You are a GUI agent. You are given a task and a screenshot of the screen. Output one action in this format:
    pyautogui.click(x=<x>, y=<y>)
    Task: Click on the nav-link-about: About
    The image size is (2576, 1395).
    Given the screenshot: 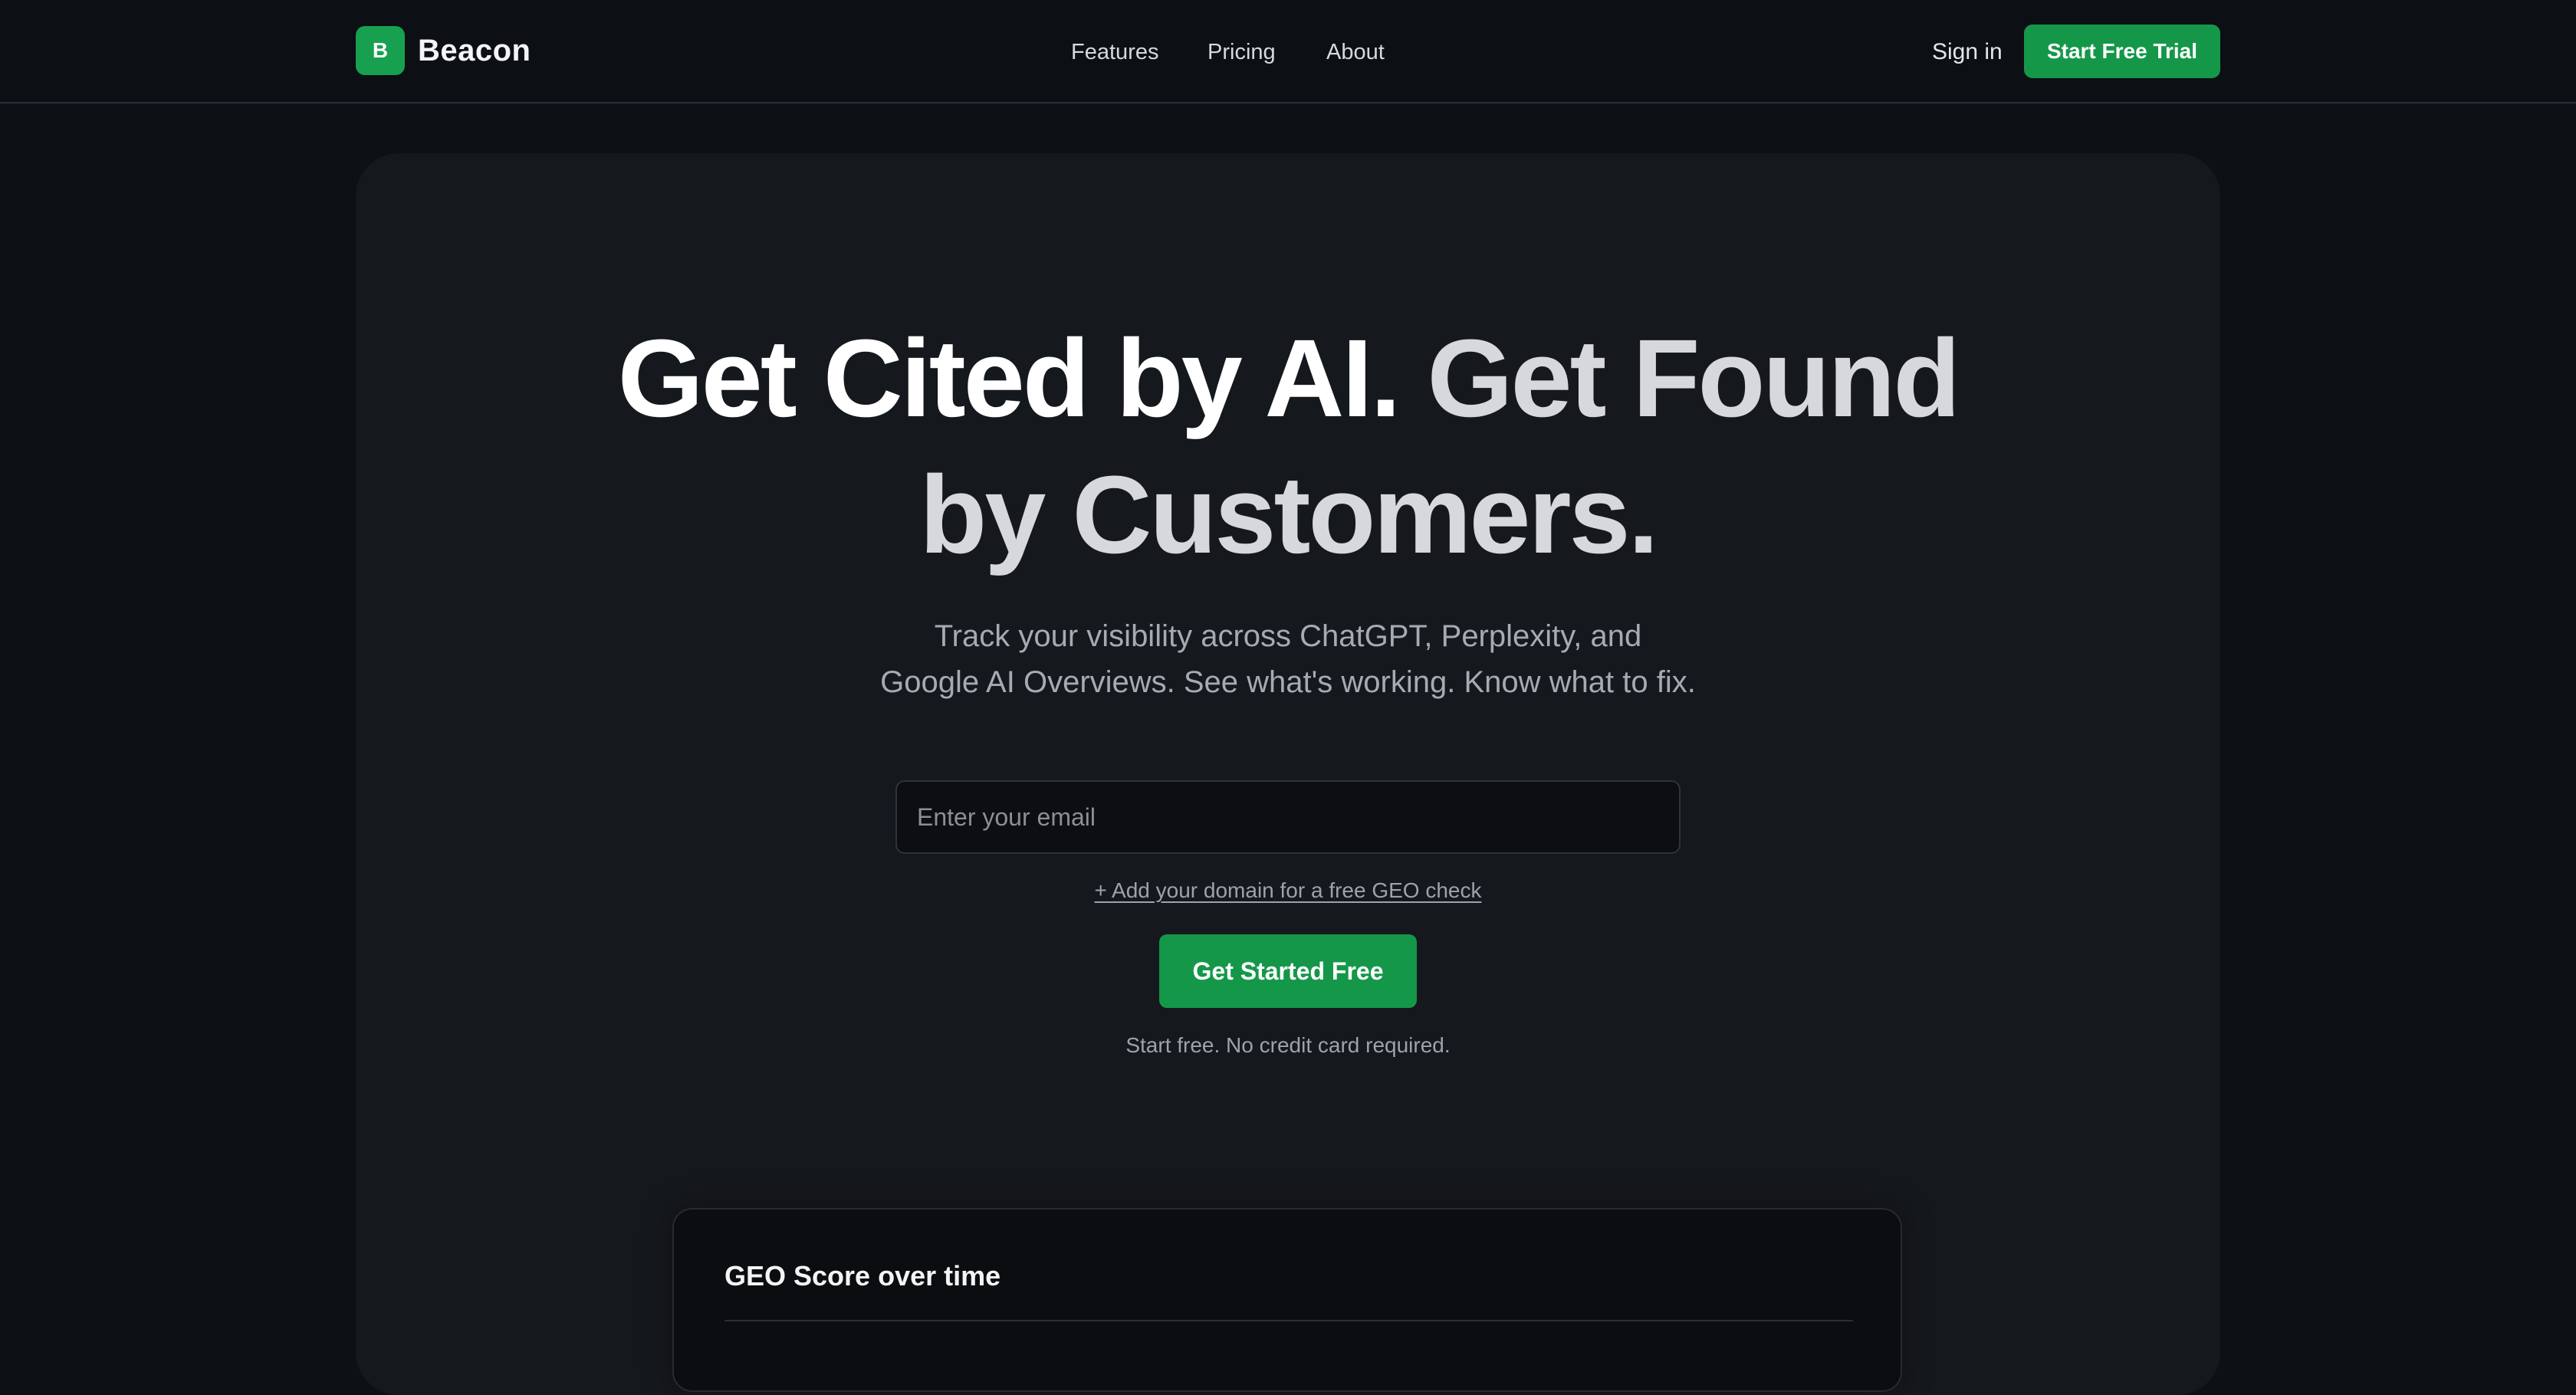 What is the action you would take?
    pyautogui.click(x=1355, y=53)
    